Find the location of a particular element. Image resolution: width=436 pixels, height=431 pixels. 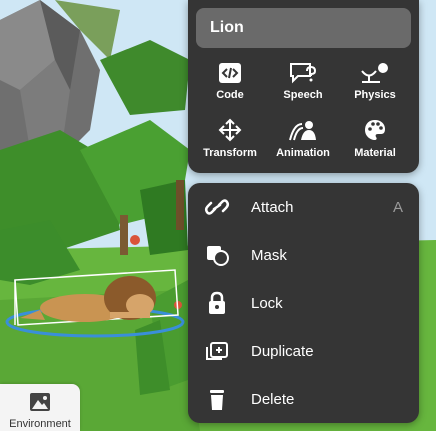

tool-label: Animation is located at coordinates (303, 153).